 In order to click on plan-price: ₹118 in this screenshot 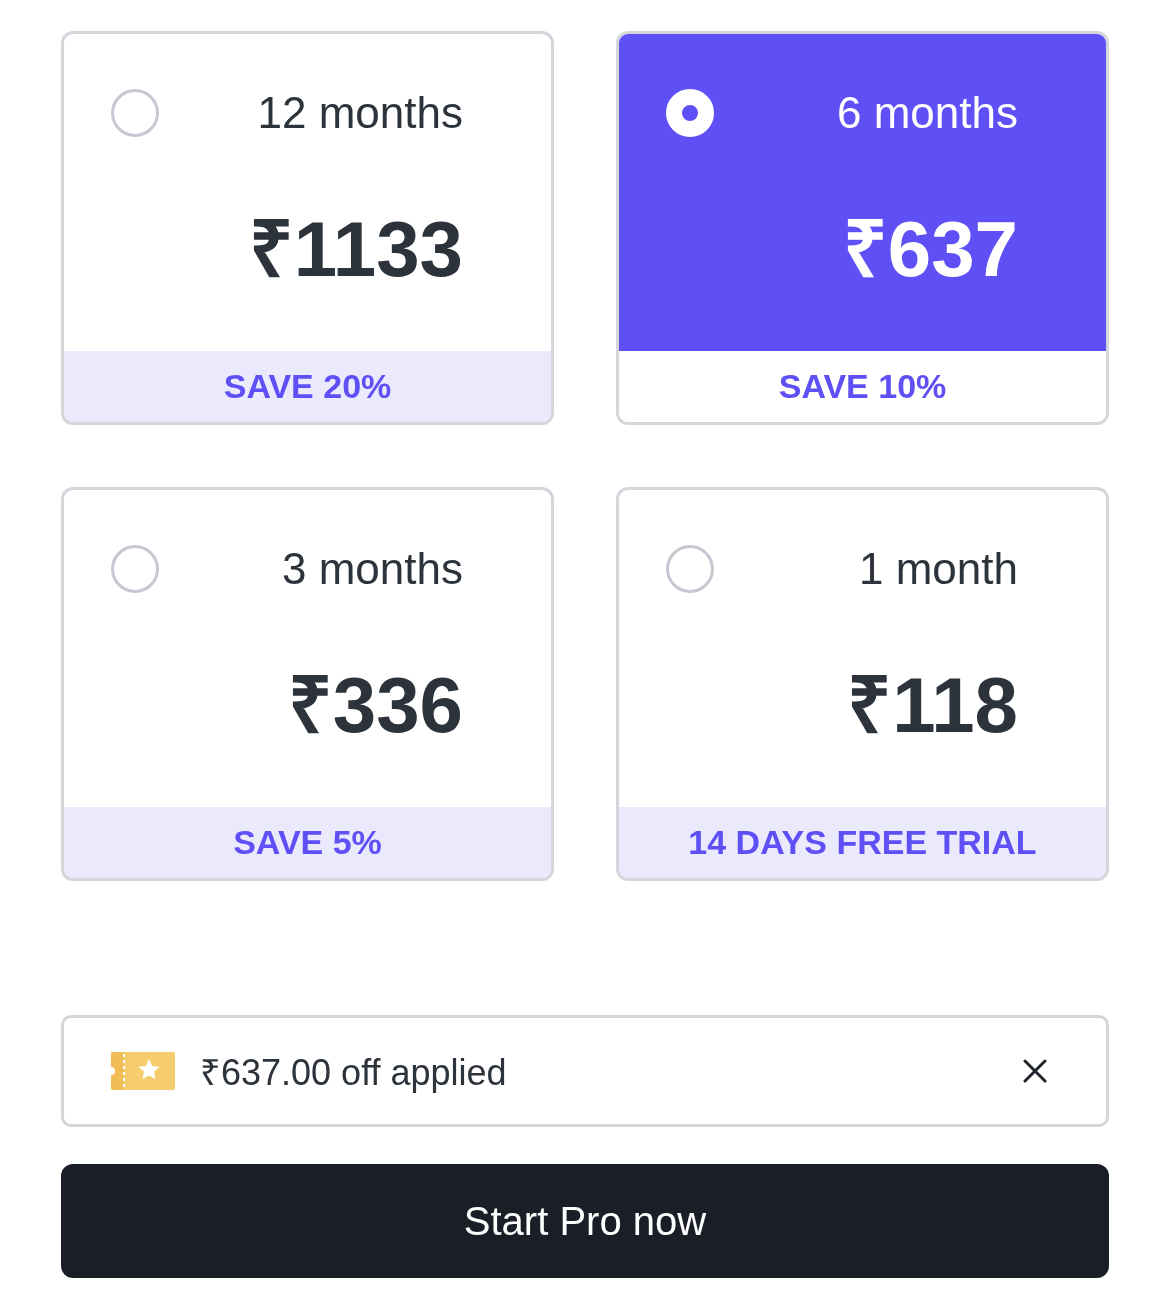, I will do `click(932, 705)`.